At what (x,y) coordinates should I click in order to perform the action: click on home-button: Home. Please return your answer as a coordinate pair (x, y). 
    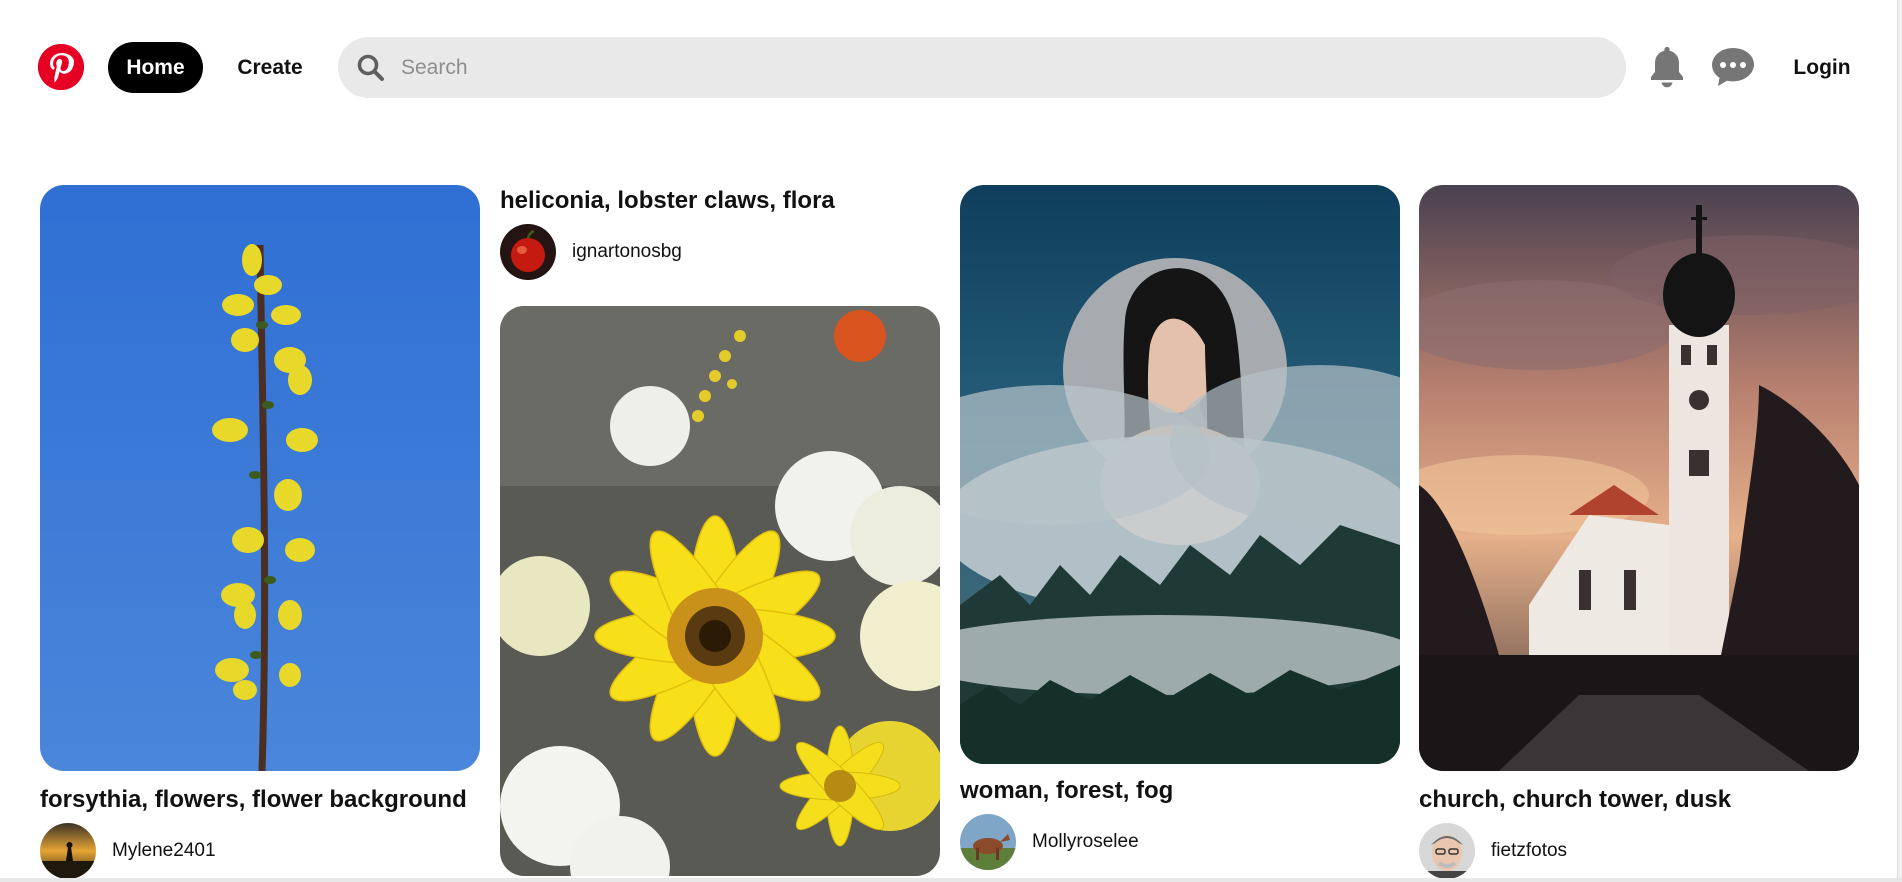
    Looking at the image, I should click on (155, 67).